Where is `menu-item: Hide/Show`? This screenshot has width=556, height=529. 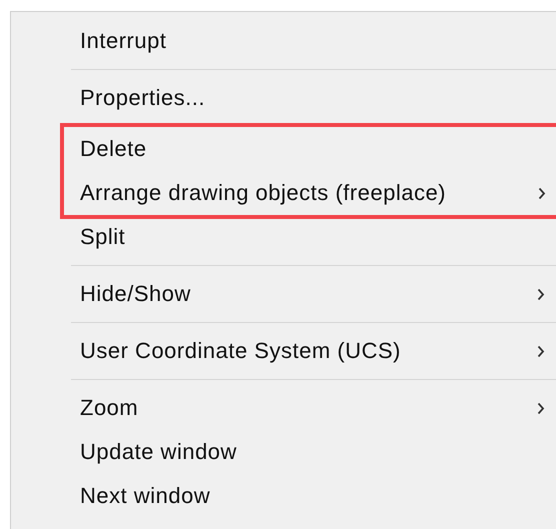
menu-item: Hide/Show is located at coordinates (283, 294).